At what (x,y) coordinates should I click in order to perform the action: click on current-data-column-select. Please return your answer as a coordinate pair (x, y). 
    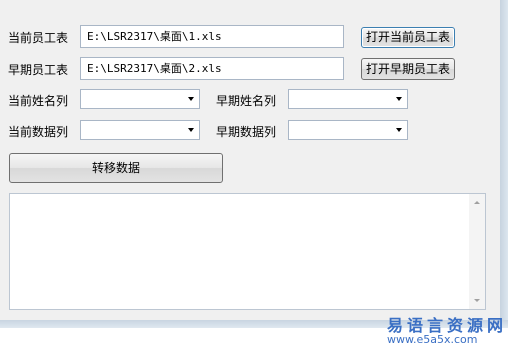
    Looking at the image, I should click on (140, 130).